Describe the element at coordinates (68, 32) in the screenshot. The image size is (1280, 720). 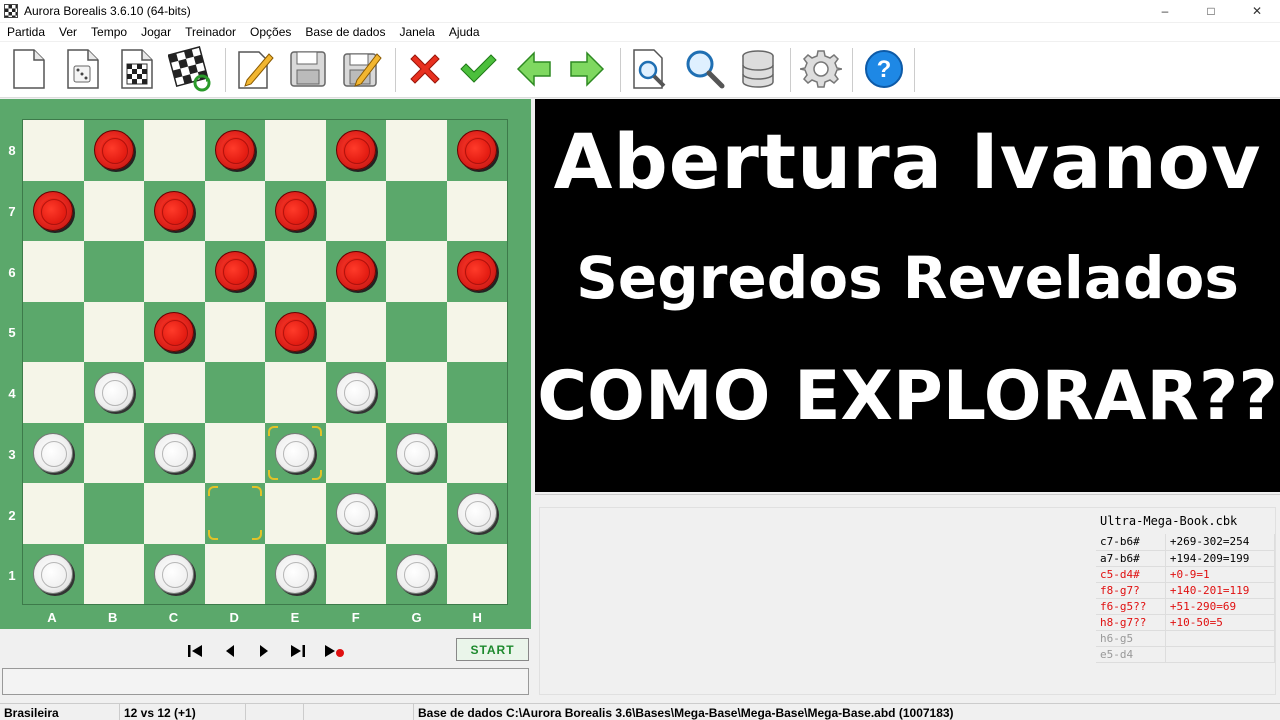
I see `menu-ver: Ver` at that location.